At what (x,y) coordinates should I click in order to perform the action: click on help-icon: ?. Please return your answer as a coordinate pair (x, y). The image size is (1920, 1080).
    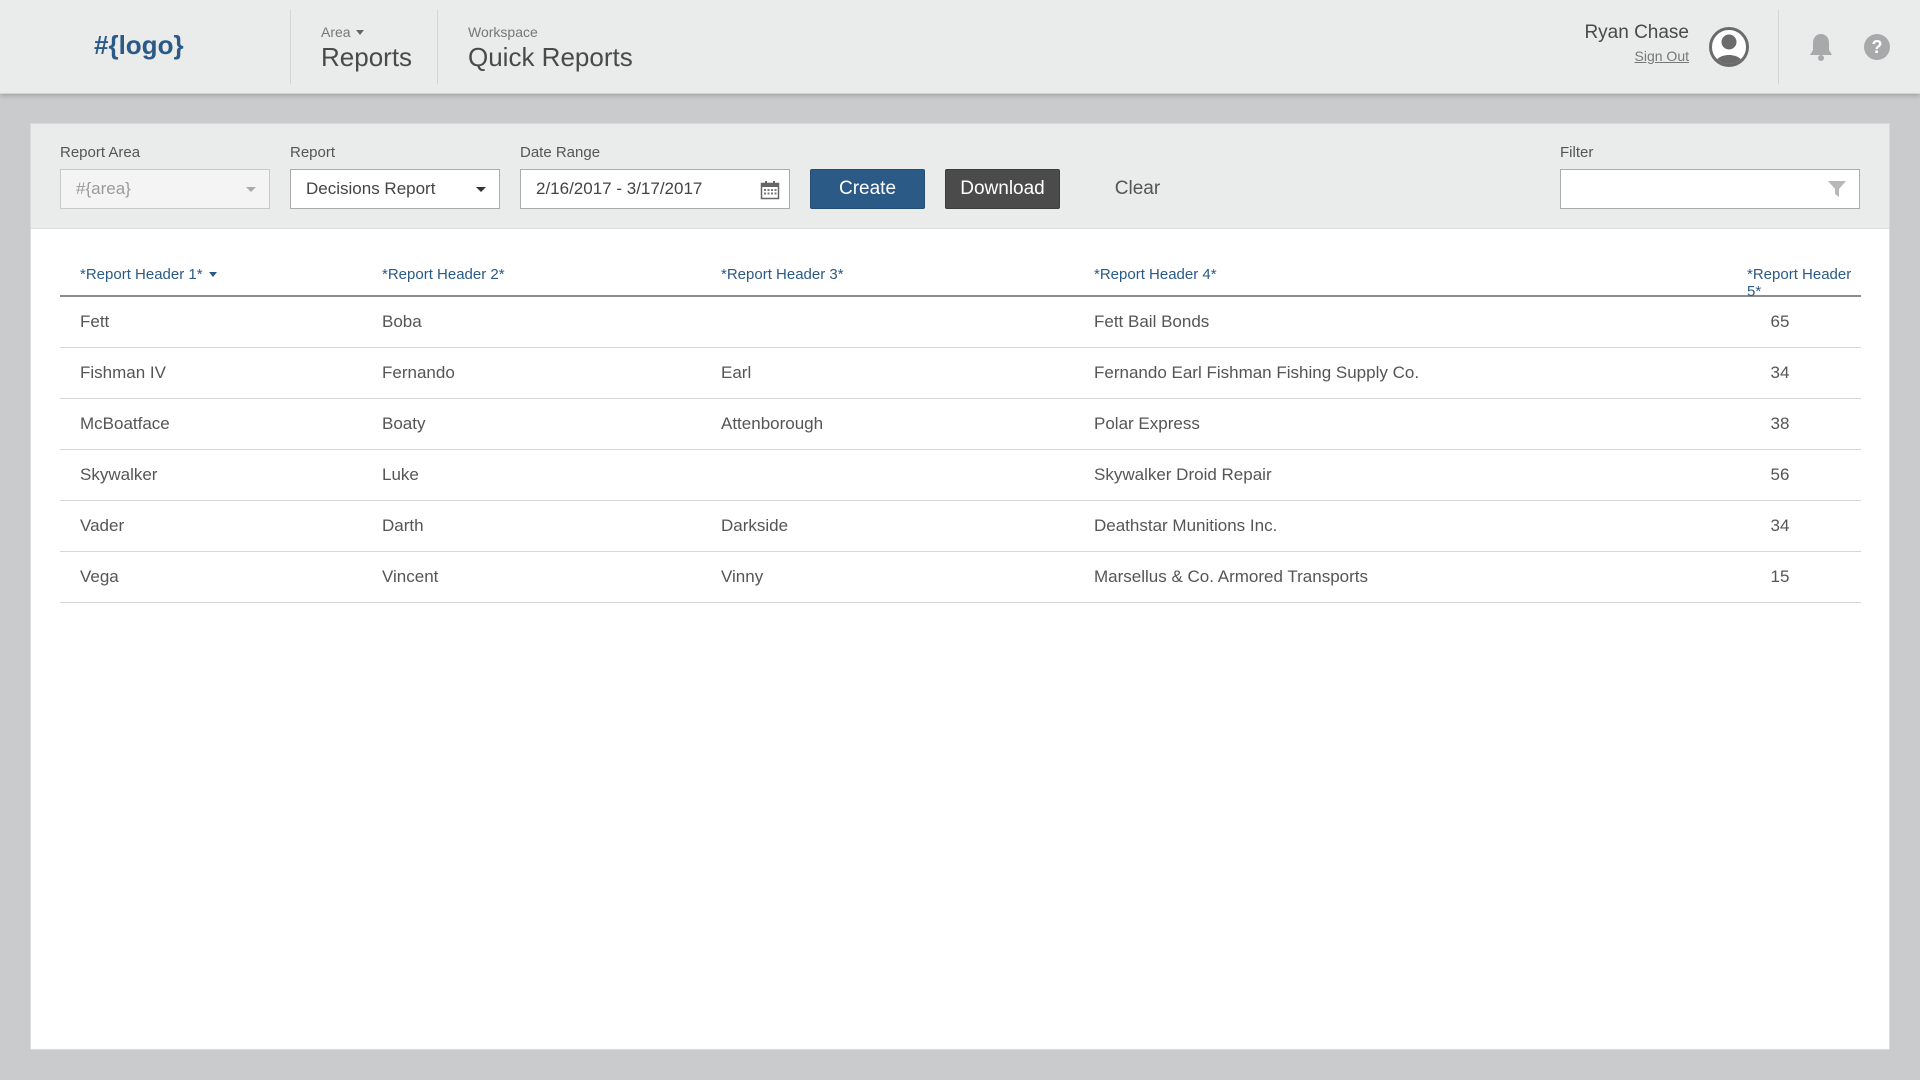
    Looking at the image, I should click on (1877, 47).